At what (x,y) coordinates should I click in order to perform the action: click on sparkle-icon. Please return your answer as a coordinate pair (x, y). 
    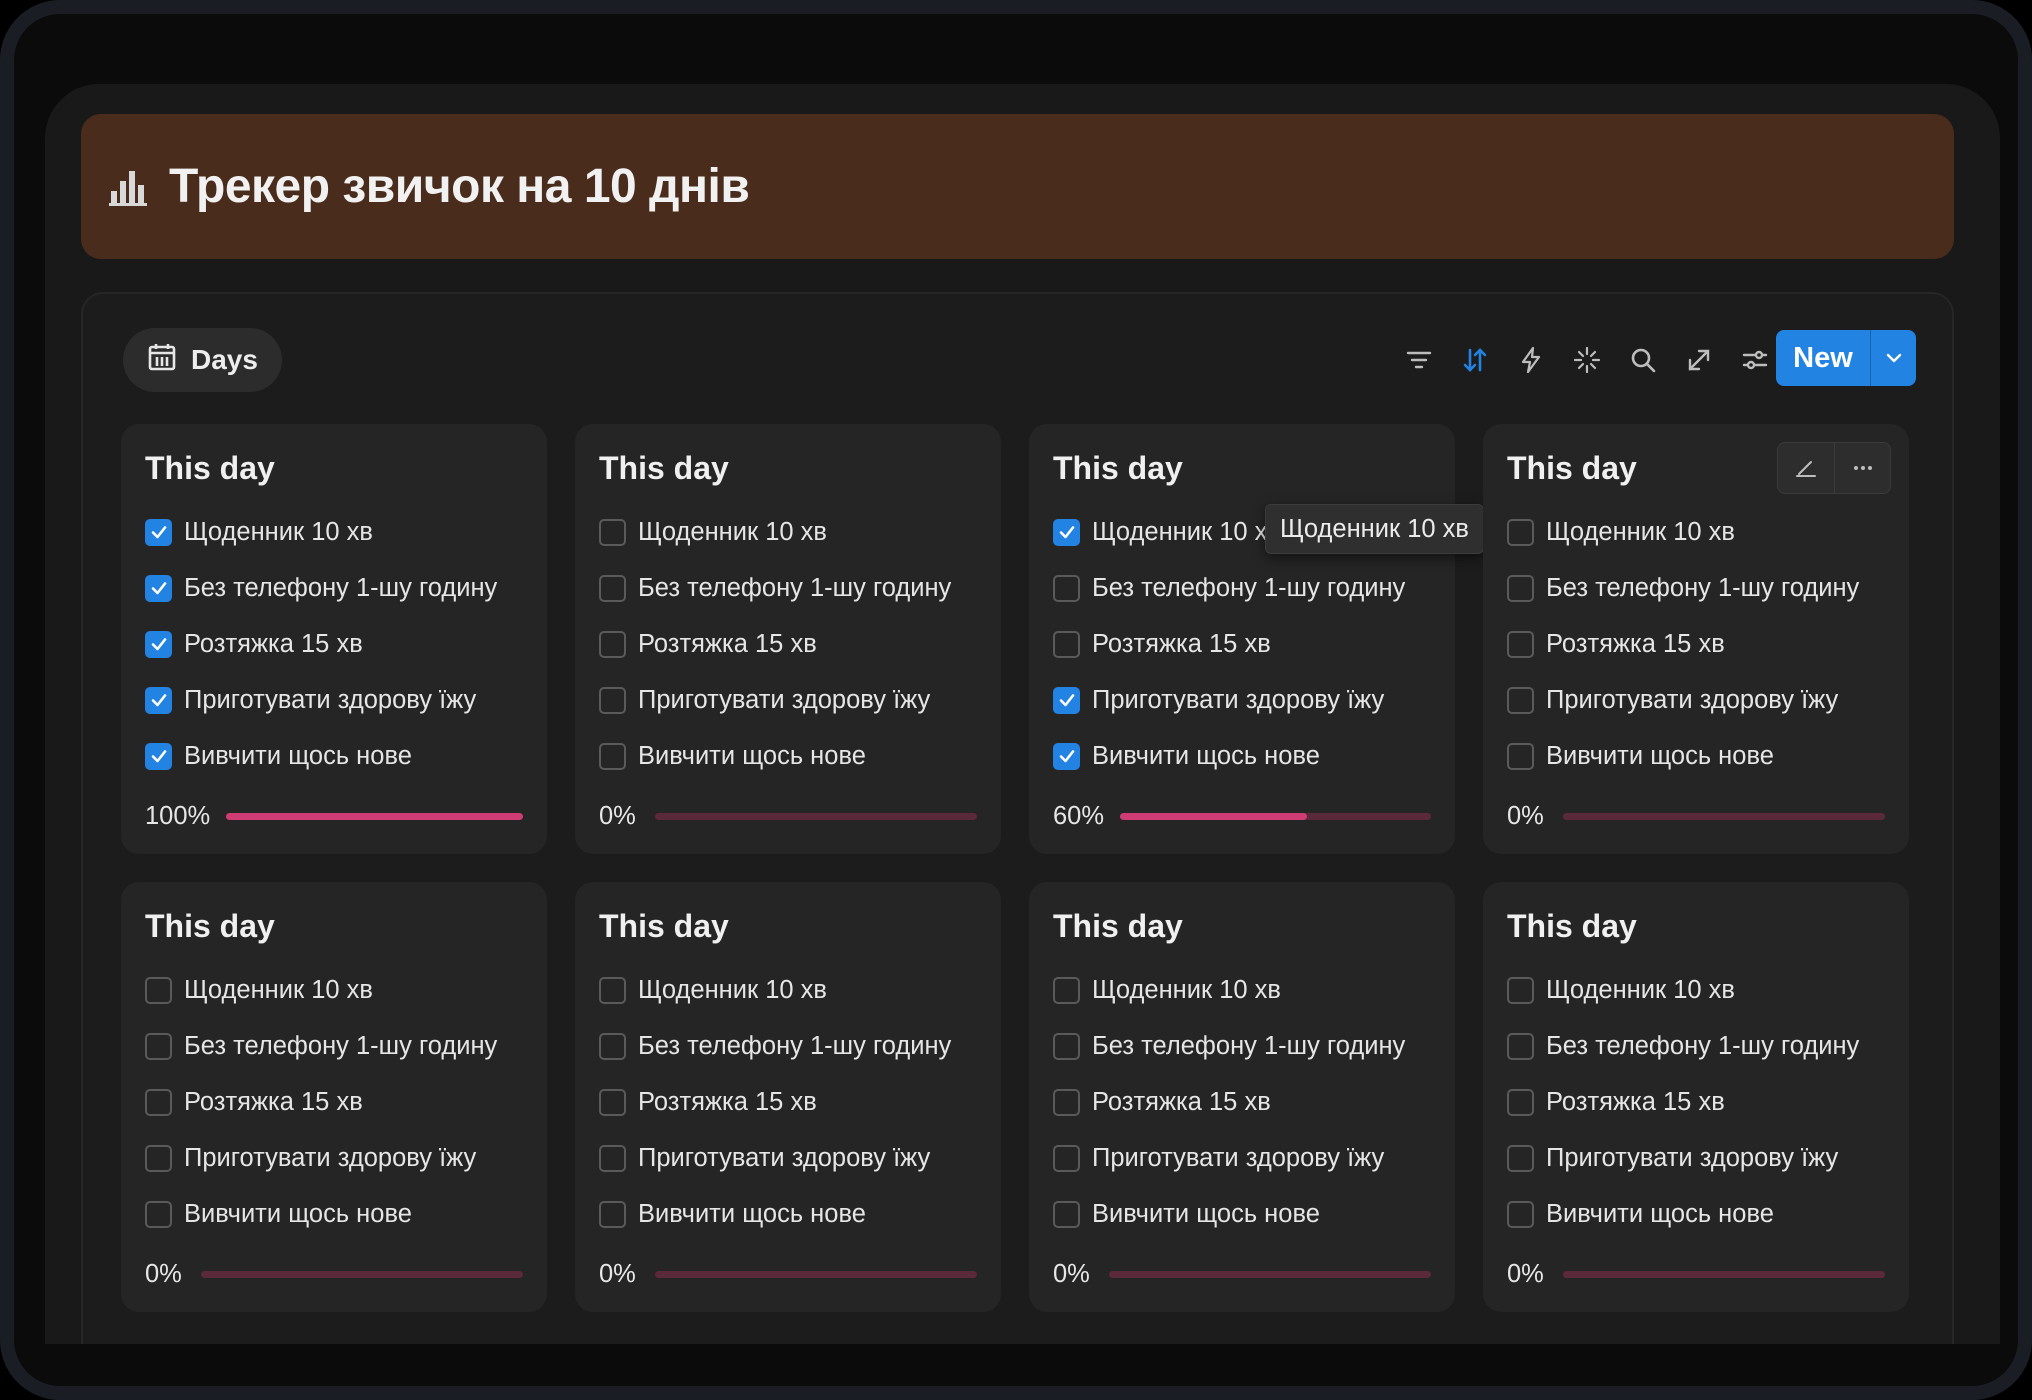
    Looking at the image, I should click on (1587, 360).